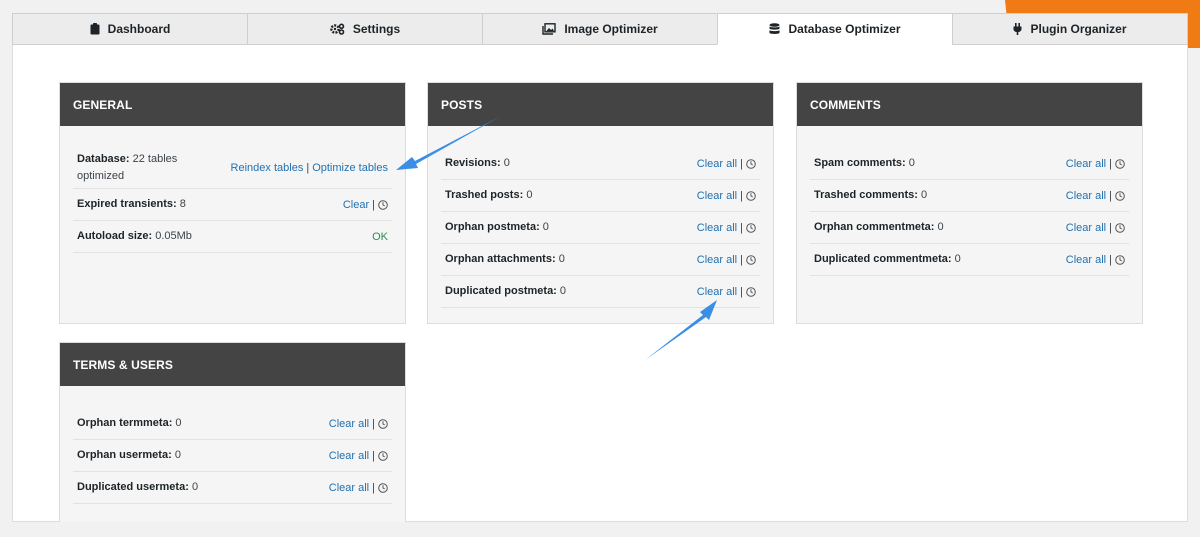  What do you see at coordinates (124, 455) in the screenshot?
I see `row-label: Orphan usermeta:` at bounding box center [124, 455].